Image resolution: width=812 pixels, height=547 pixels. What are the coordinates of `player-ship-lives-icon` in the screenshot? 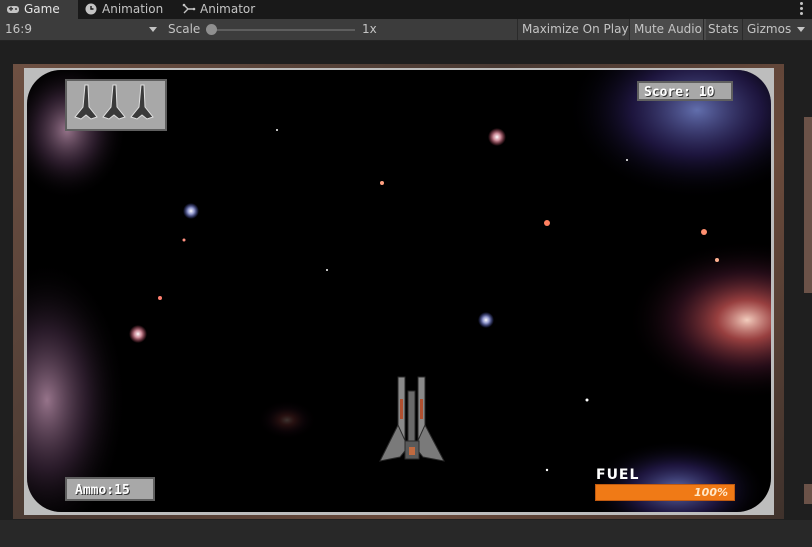 It's located at (114, 102).